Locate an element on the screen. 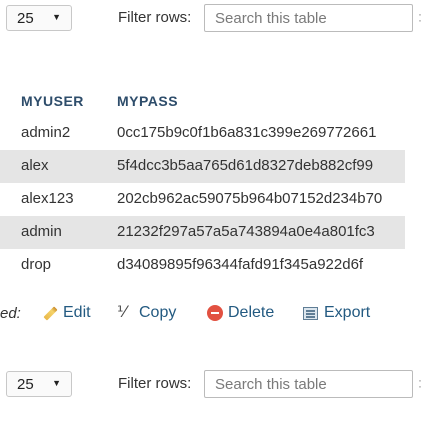 Image resolution: width=423 pixels, height=426 pixels. pencil-icon is located at coordinates (50, 313).